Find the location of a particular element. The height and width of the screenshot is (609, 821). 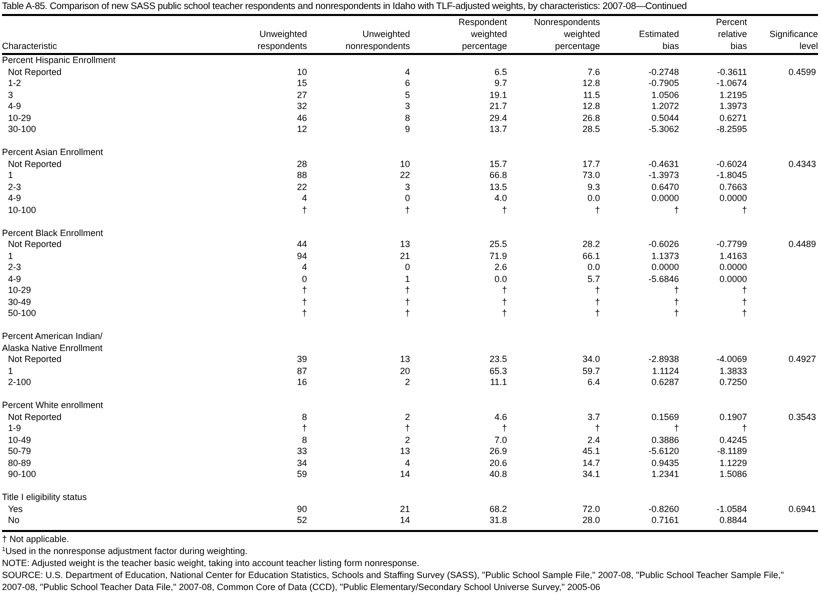

table-cell: 6.5 is located at coordinates (500, 71).